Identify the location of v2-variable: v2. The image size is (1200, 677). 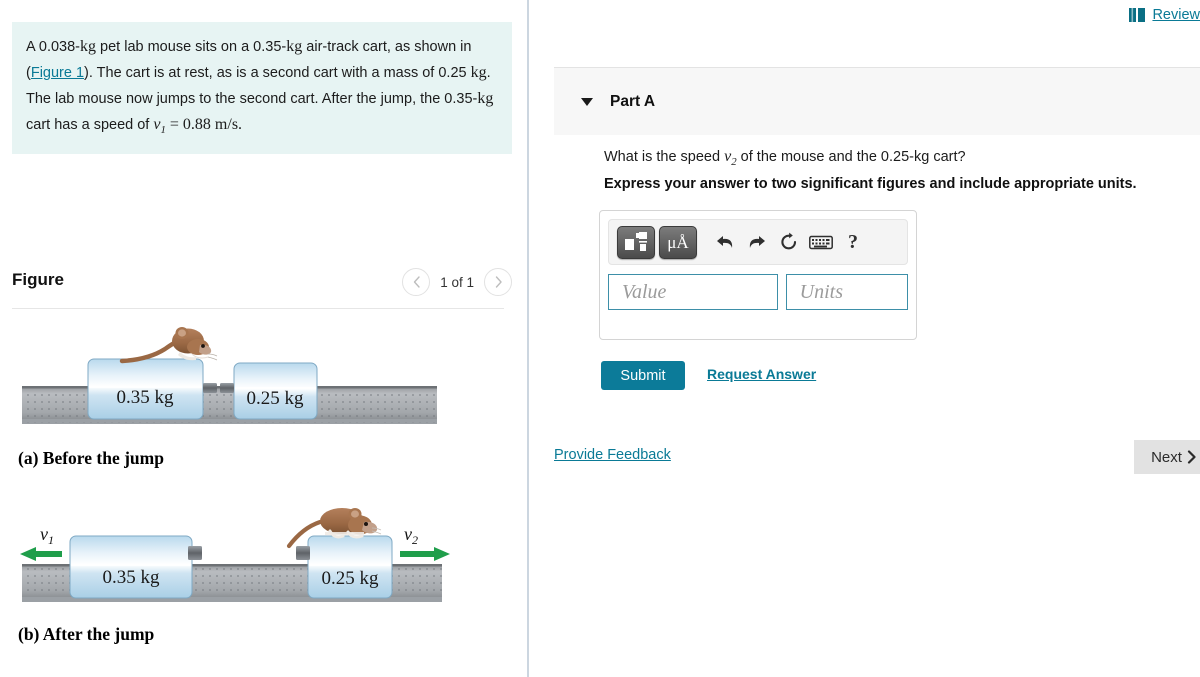
(730, 158).